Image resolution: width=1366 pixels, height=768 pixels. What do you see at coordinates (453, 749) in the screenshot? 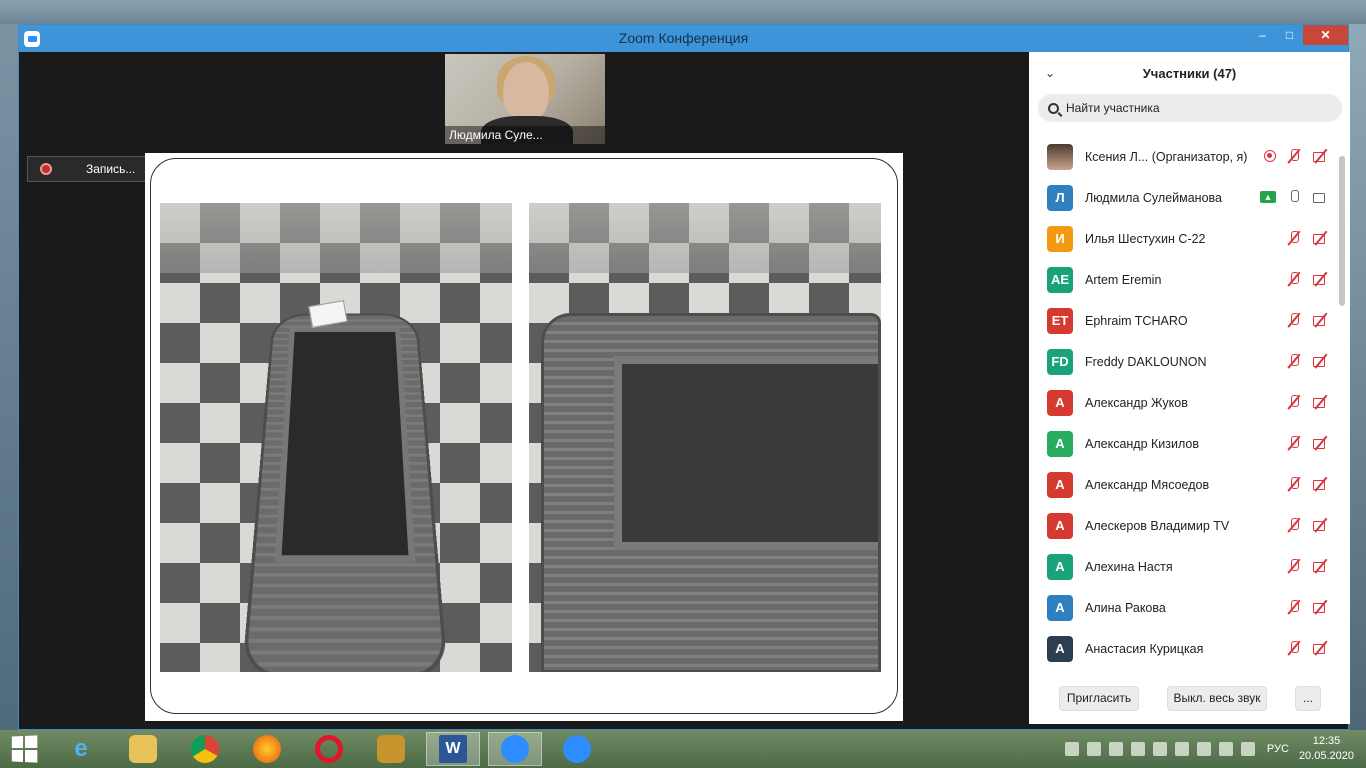
I see `taskbar-word: W` at bounding box center [453, 749].